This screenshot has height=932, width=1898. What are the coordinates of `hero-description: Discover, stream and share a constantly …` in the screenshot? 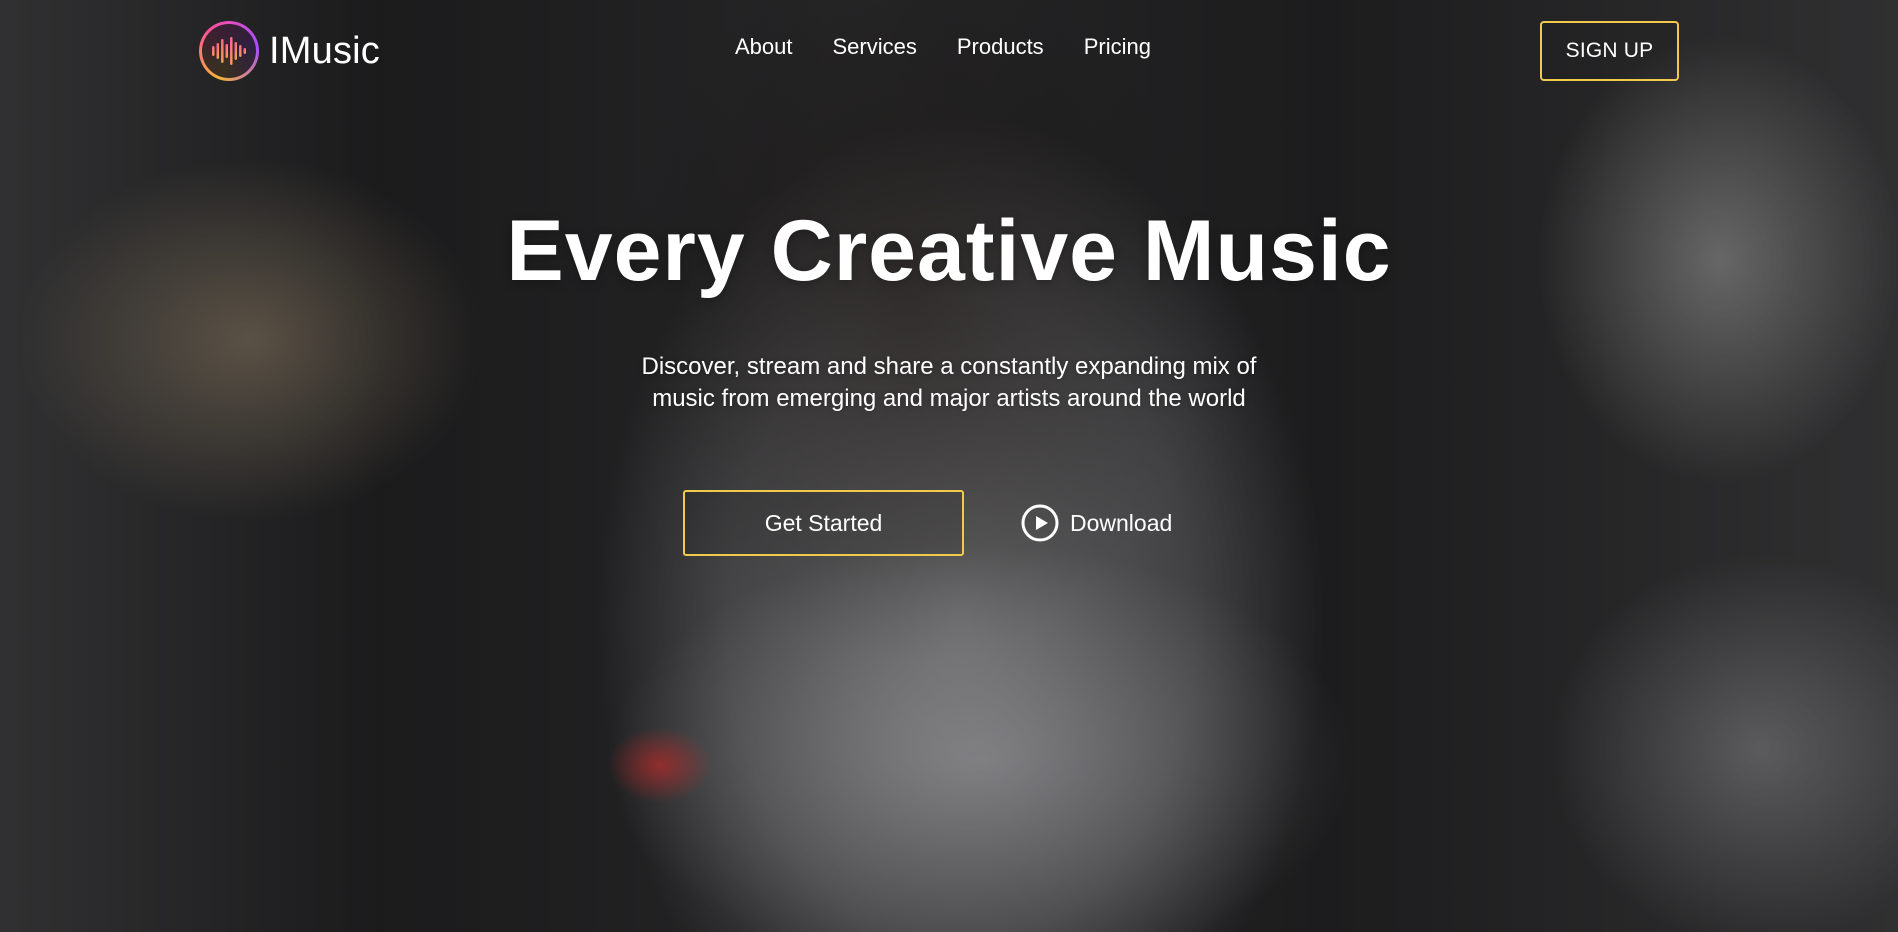 It's located at (949, 383).